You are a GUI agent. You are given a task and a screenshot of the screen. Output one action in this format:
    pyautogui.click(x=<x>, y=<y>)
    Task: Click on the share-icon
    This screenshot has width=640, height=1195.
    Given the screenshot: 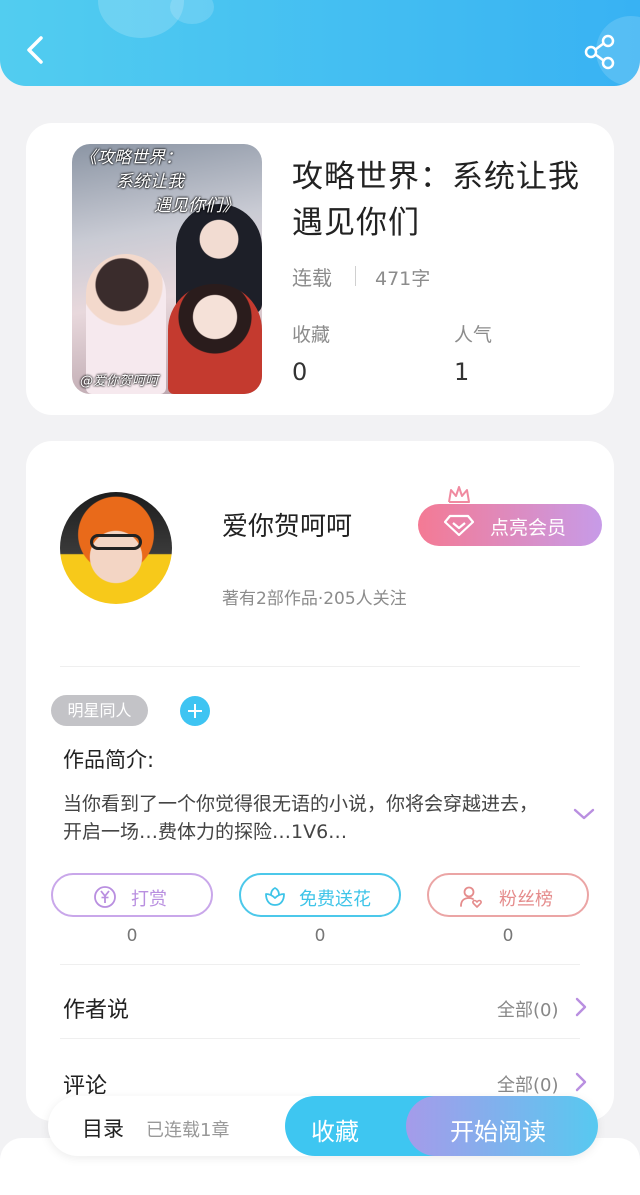 What is the action you would take?
    pyautogui.click(x=599, y=52)
    